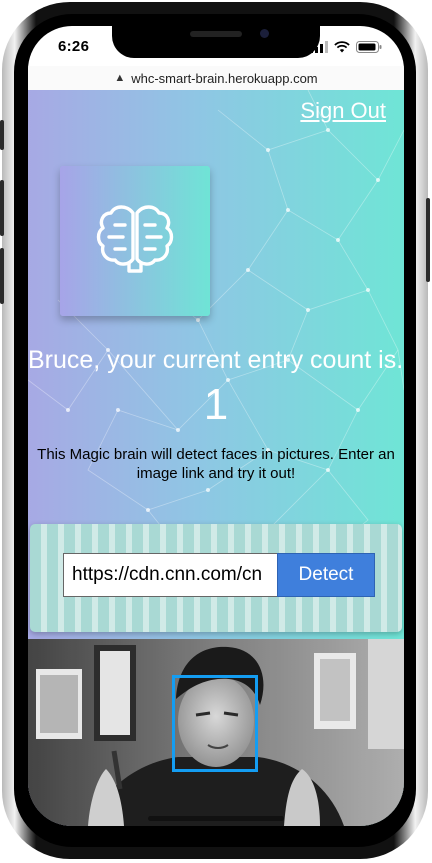 This screenshot has width=432, height=863. What do you see at coordinates (74, 46) in the screenshot?
I see `status-time: 6:26` at bounding box center [74, 46].